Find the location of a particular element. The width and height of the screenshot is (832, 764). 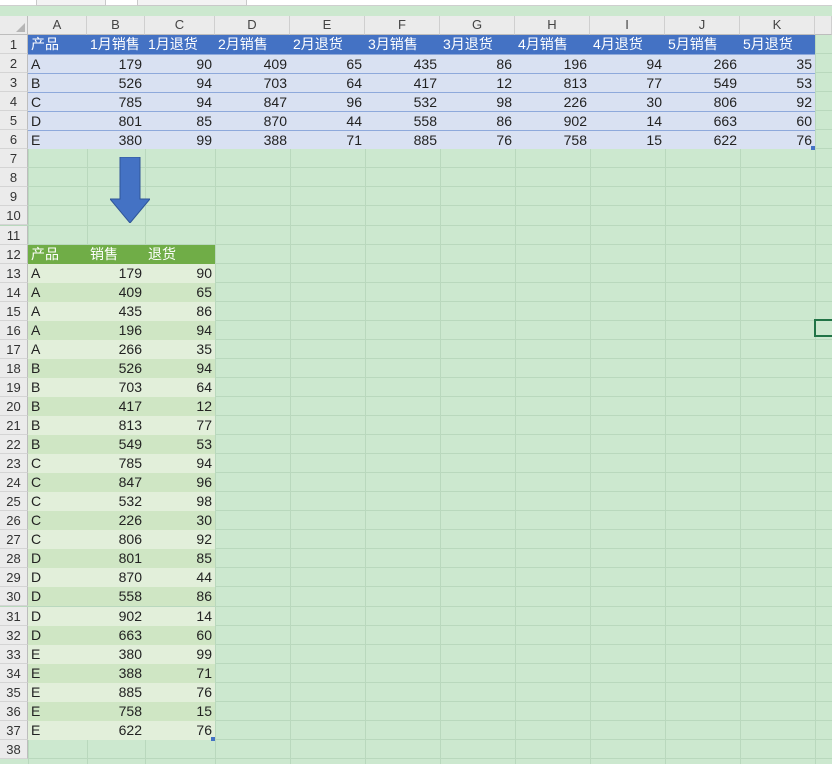

row-header: 6 is located at coordinates (14, 139).